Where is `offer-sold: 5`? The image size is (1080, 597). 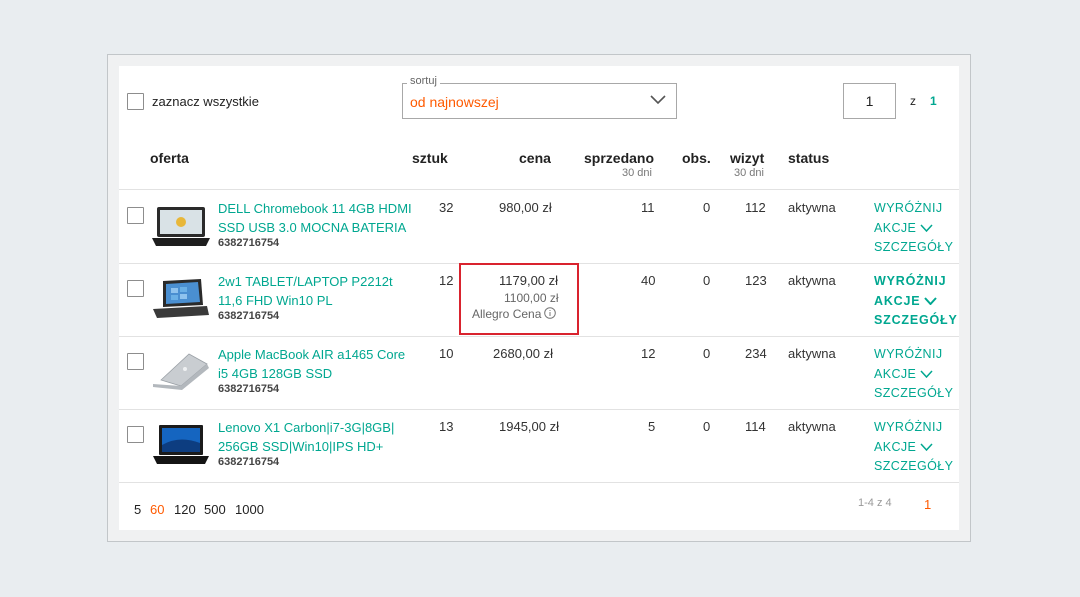 offer-sold: 5 is located at coordinates (652, 426).